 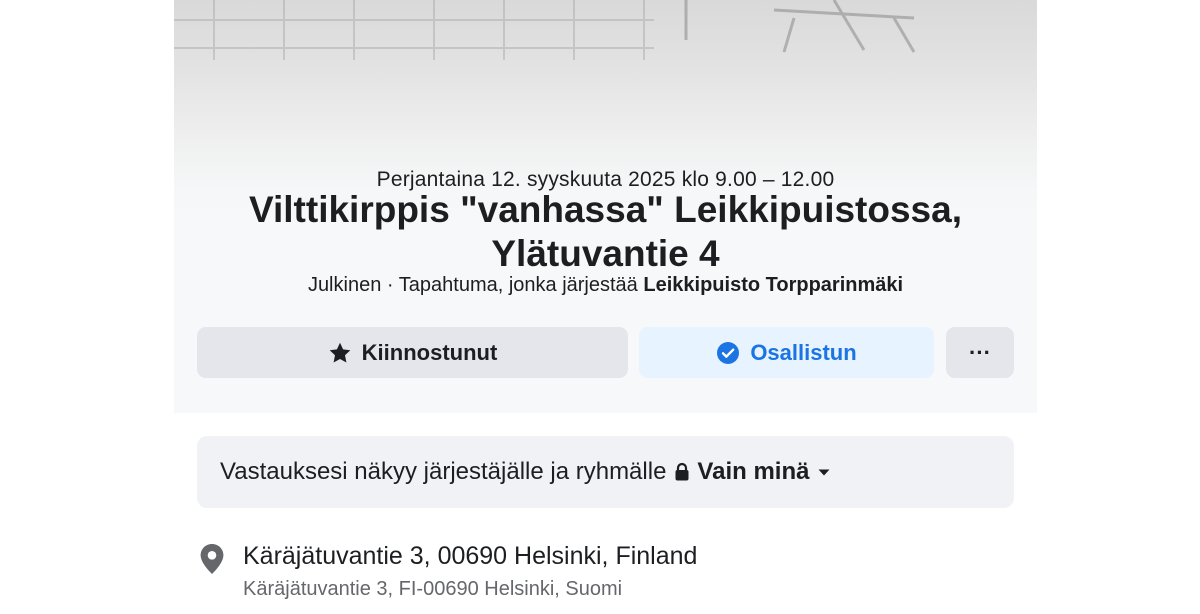 What do you see at coordinates (773, 285) in the screenshot?
I see `organizer-link: Leikkipuisto Torpparinmäki` at bounding box center [773, 285].